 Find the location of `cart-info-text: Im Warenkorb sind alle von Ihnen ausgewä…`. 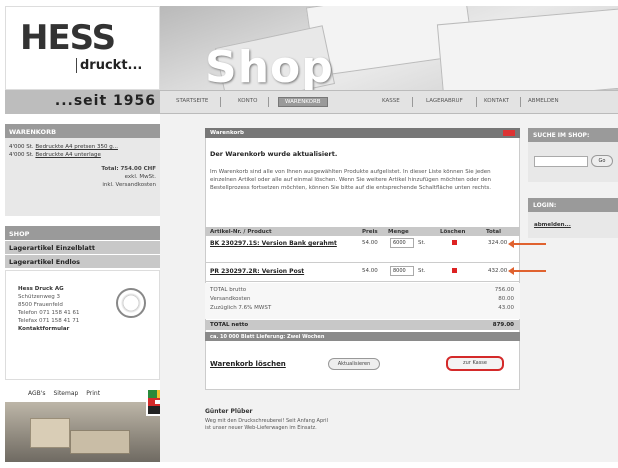

cart-info-text: Im Warenkorb sind alle von Ihnen ausgewä… is located at coordinates (351, 180).